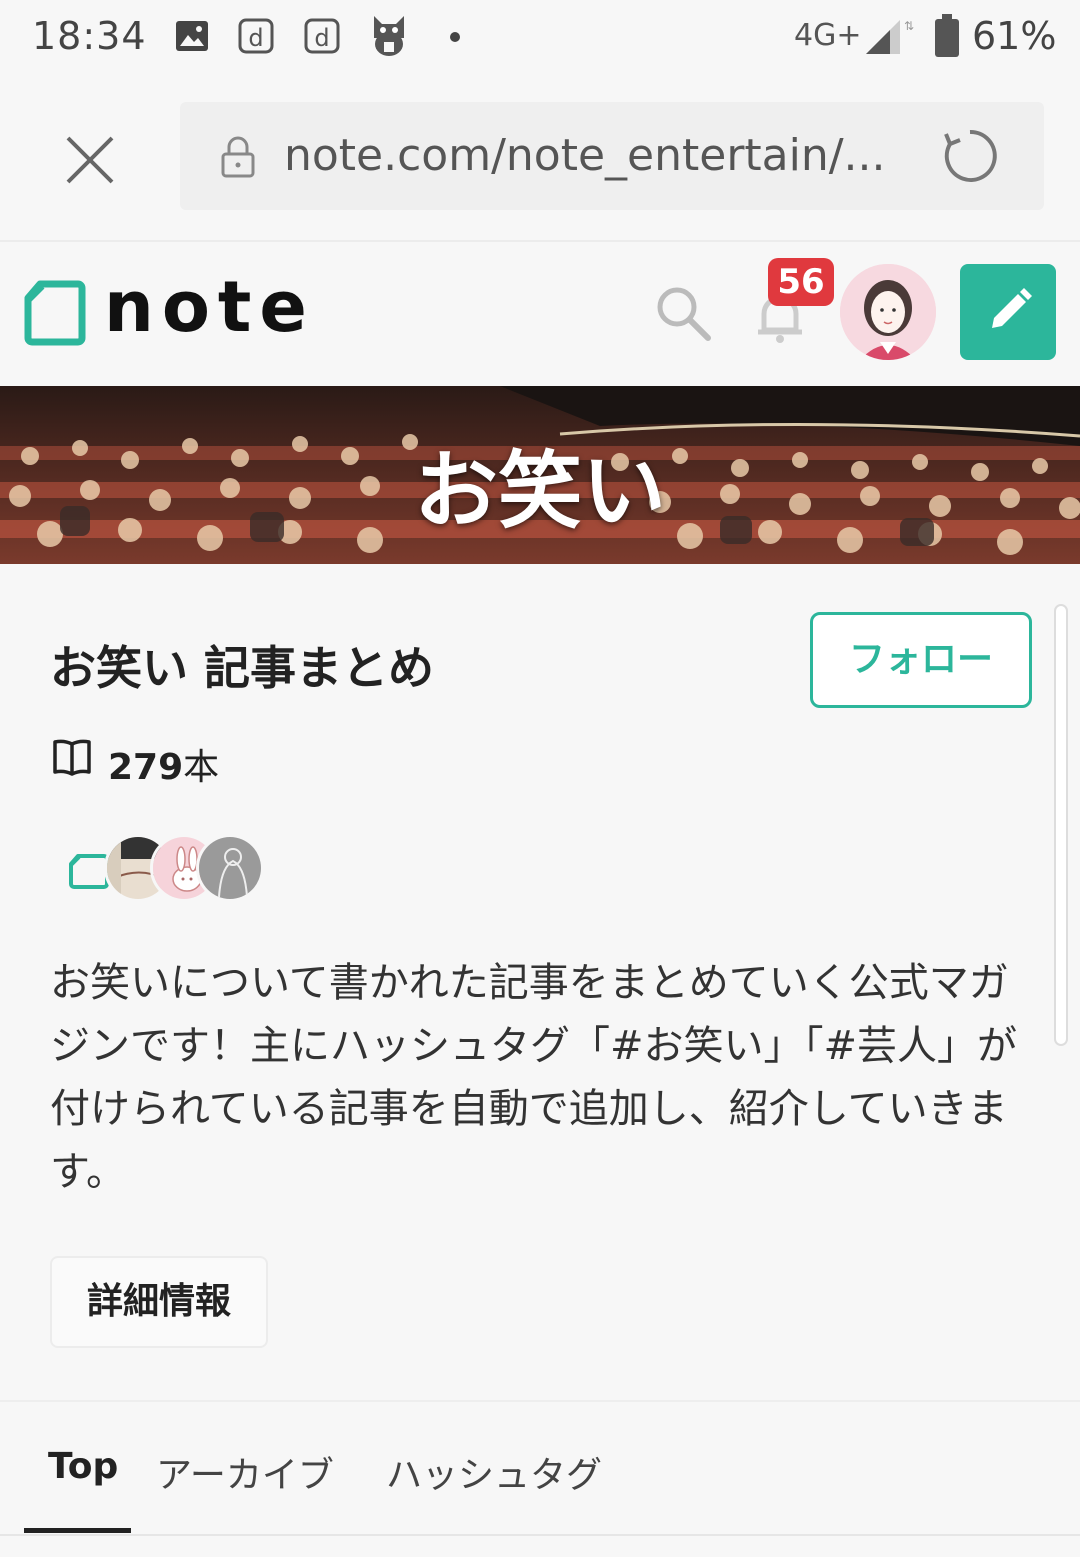 The width and height of the screenshot is (1080, 1557). What do you see at coordinates (192, 38) in the screenshot?
I see `gallery-icon` at bounding box center [192, 38].